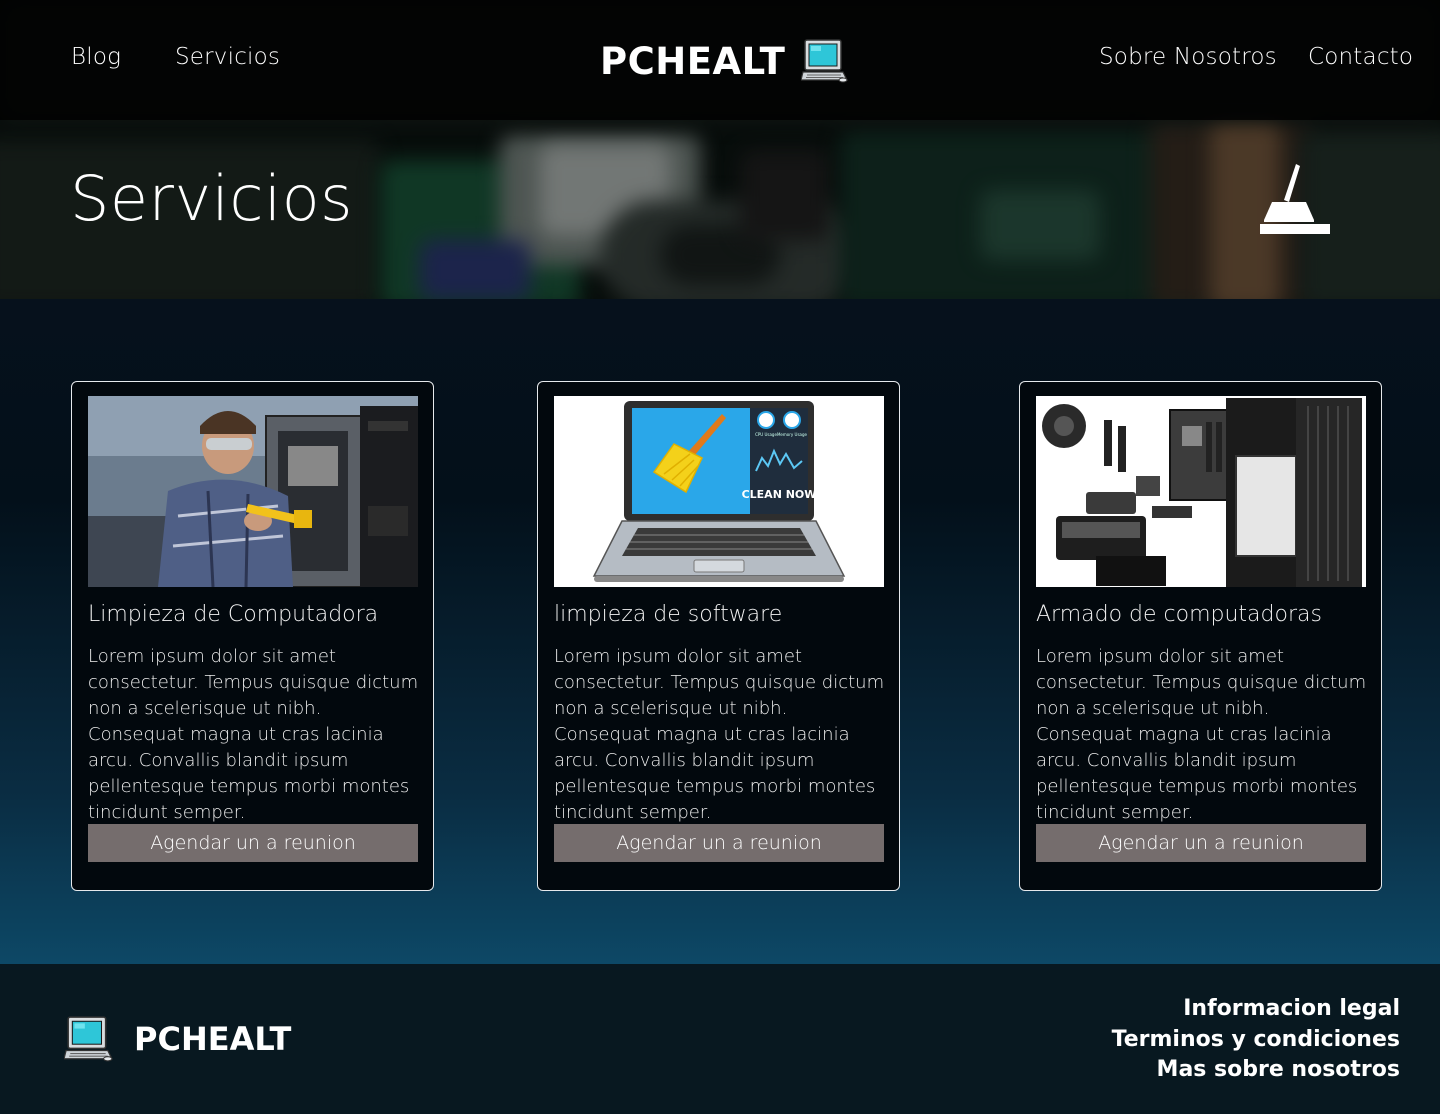 The width and height of the screenshot is (1440, 1114). I want to click on card-title: Armado de computadoras, so click(1179, 614).